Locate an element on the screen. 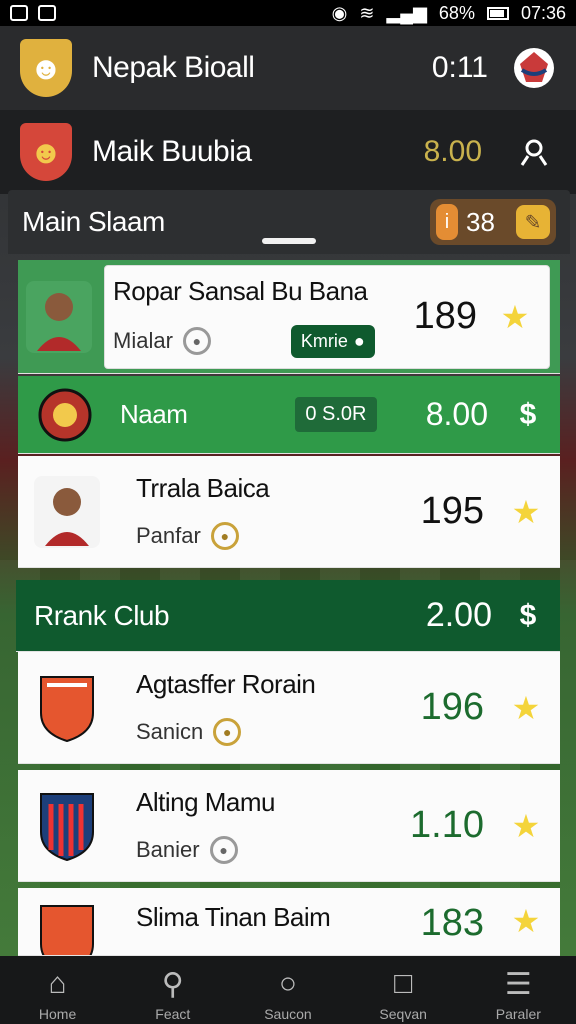  player-name: Alting Mamu is located at coordinates (206, 802).